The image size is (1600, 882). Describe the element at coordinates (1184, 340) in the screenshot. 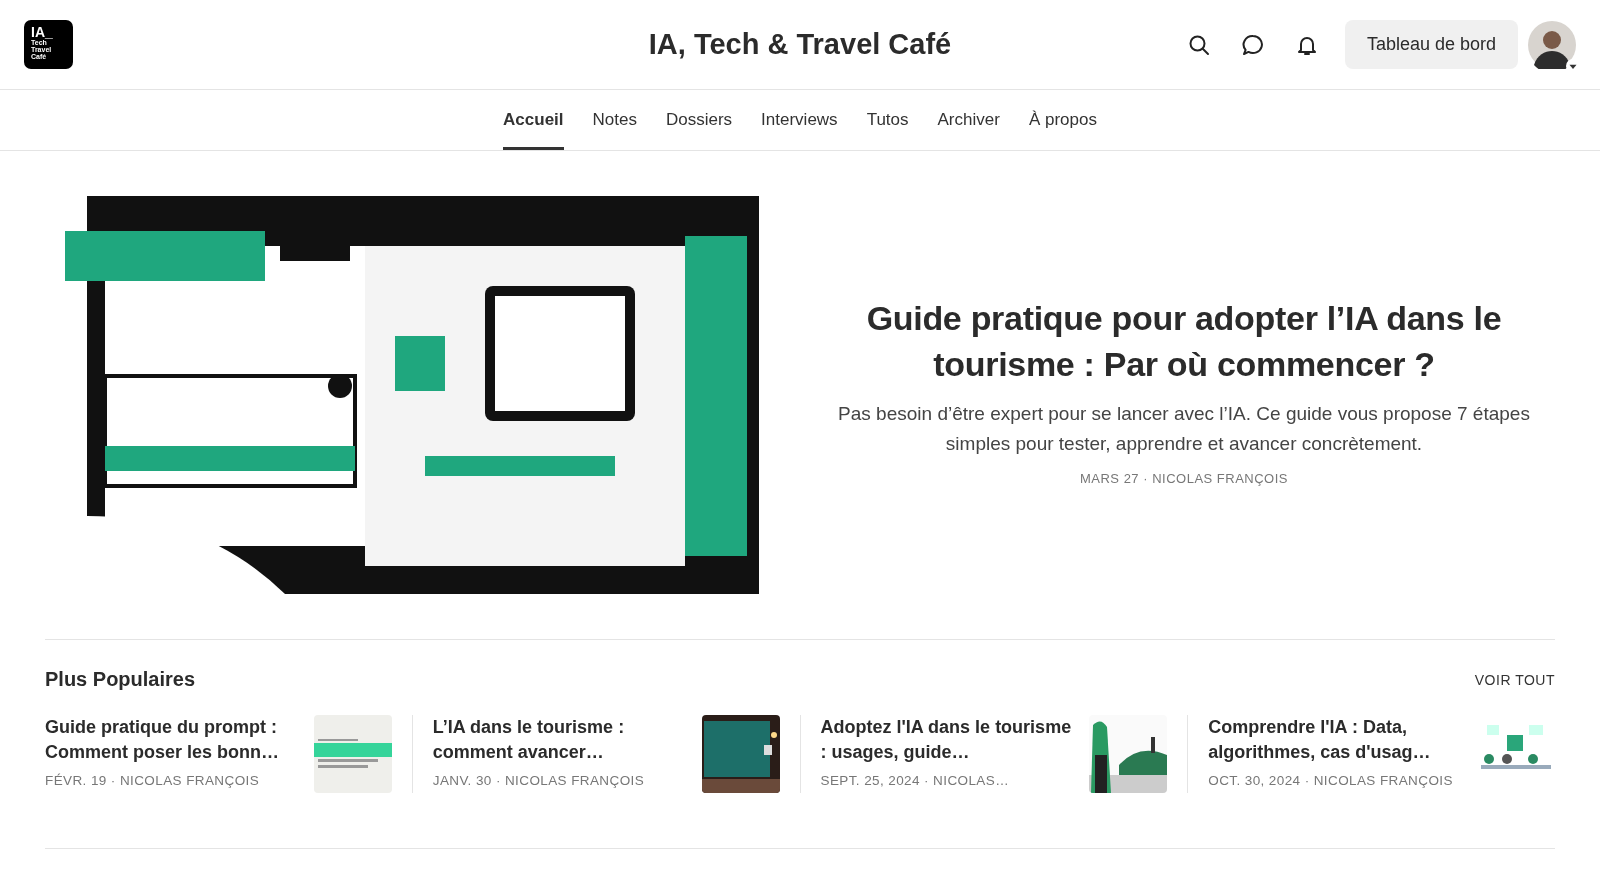

I see `article-title: Guide pratique pour adopter l’IA dans le tourisme : Par où commencer ?` at that location.